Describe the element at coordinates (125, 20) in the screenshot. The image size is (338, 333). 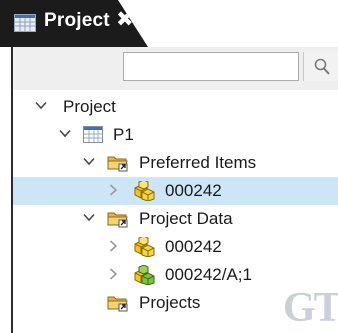
I see `close-icon: ✖` at that location.